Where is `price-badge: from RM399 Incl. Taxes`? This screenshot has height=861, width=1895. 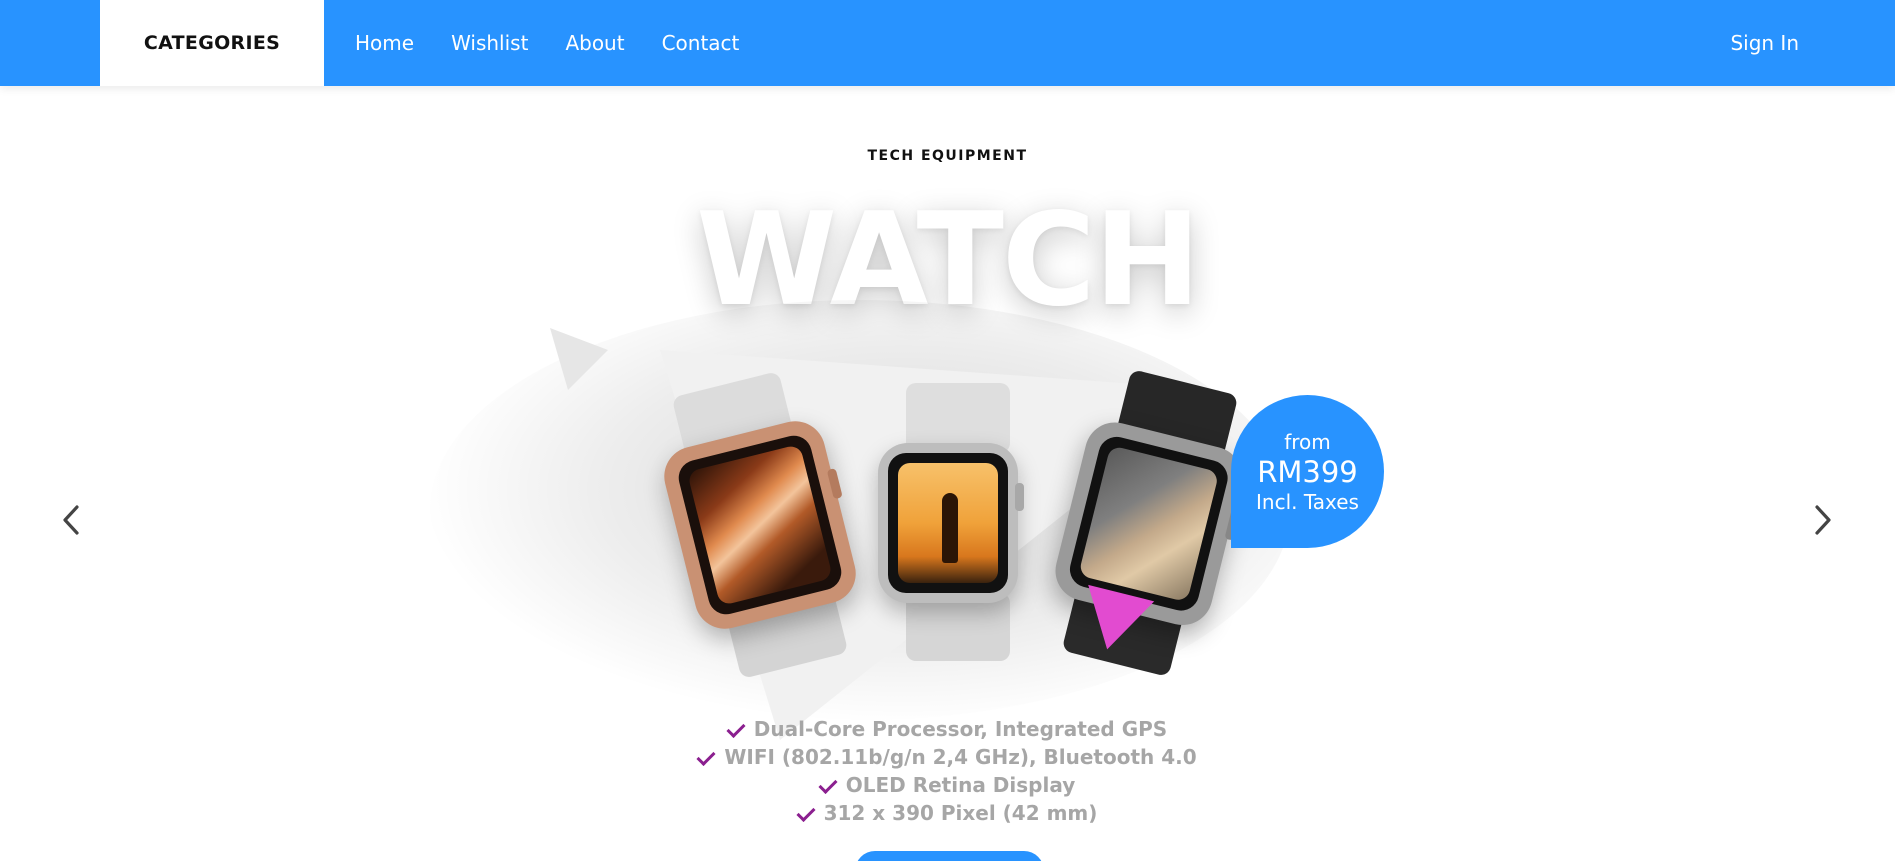 price-badge: from RM399 Incl. Taxes is located at coordinates (1307, 471).